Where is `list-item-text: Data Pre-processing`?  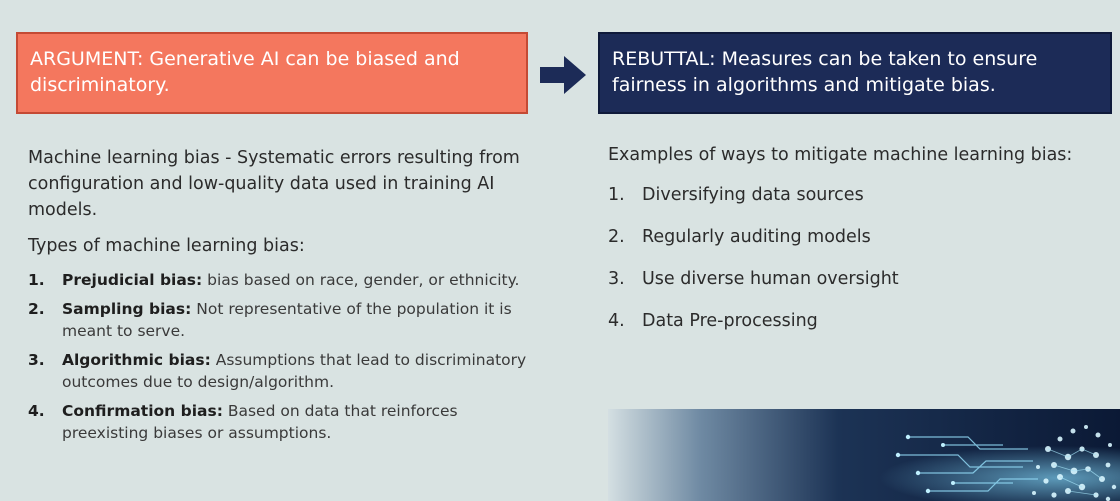 list-item-text: Data Pre-processing is located at coordinates (730, 321).